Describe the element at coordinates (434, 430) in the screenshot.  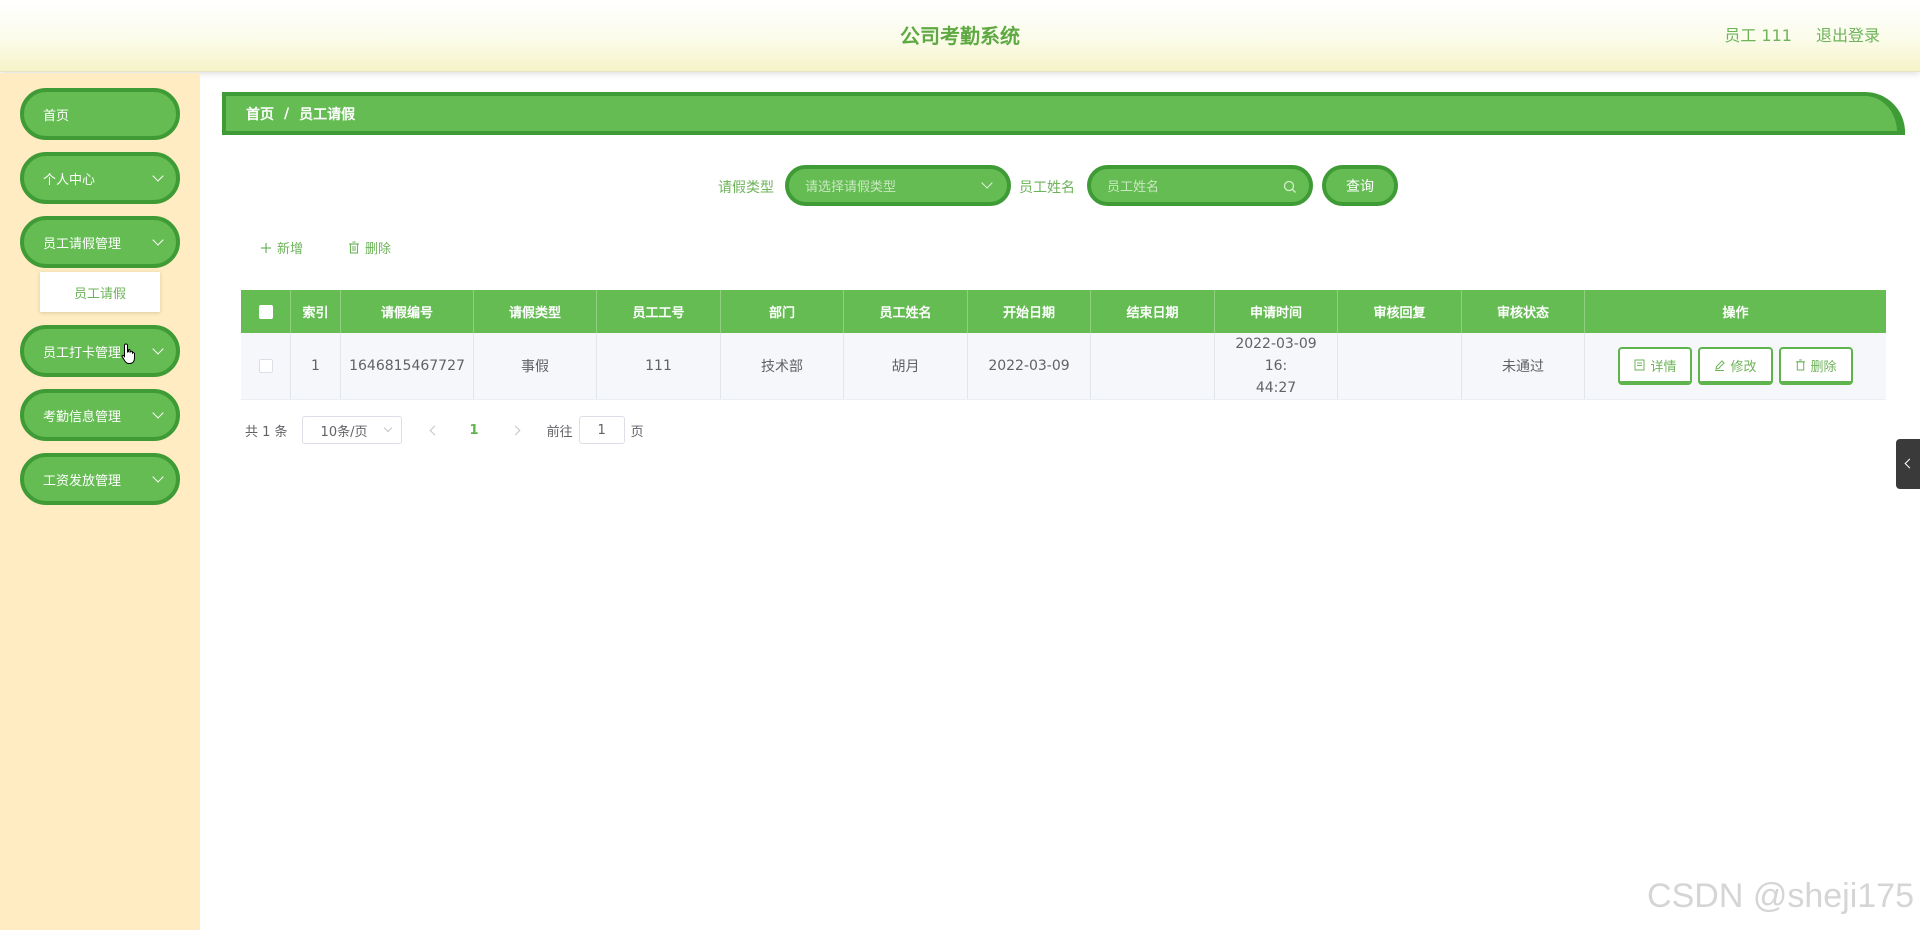
I see `prev-page-icon` at that location.